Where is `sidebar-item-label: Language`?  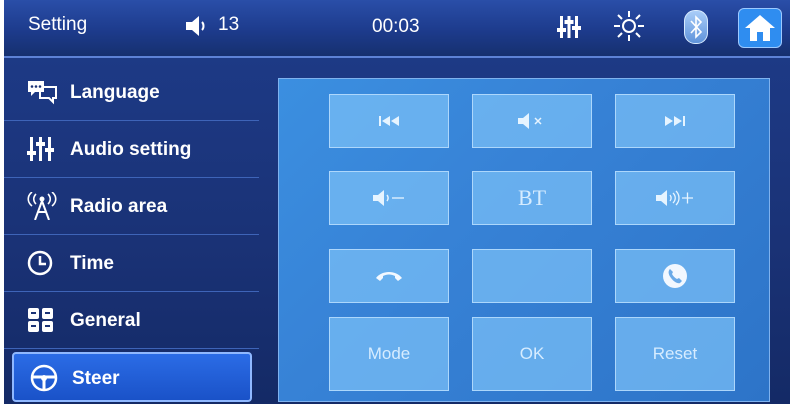 sidebar-item-label: Language is located at coordinates (115, 92).